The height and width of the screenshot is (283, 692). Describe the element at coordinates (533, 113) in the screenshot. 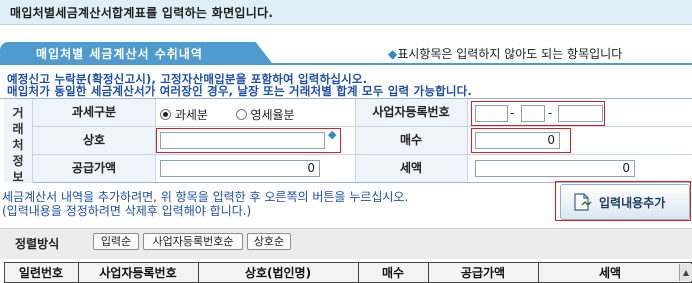

I see `biz-no-part2` at that location.